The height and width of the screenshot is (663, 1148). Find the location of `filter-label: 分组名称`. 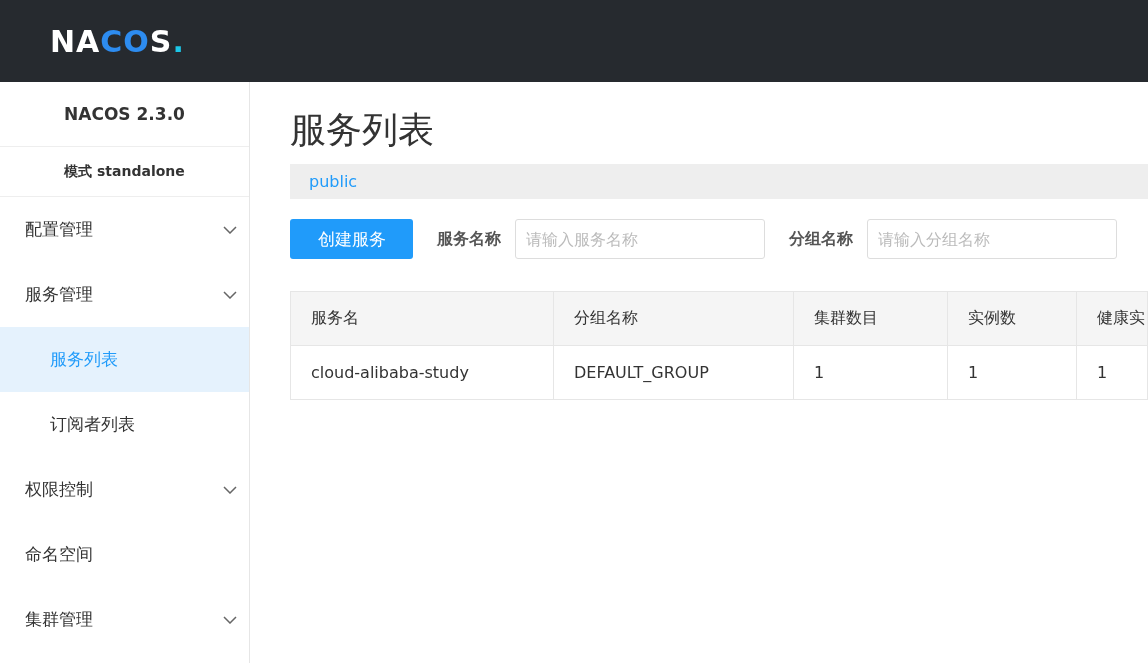

filter-label: 分组名称 is located at coordinates (821, 239).